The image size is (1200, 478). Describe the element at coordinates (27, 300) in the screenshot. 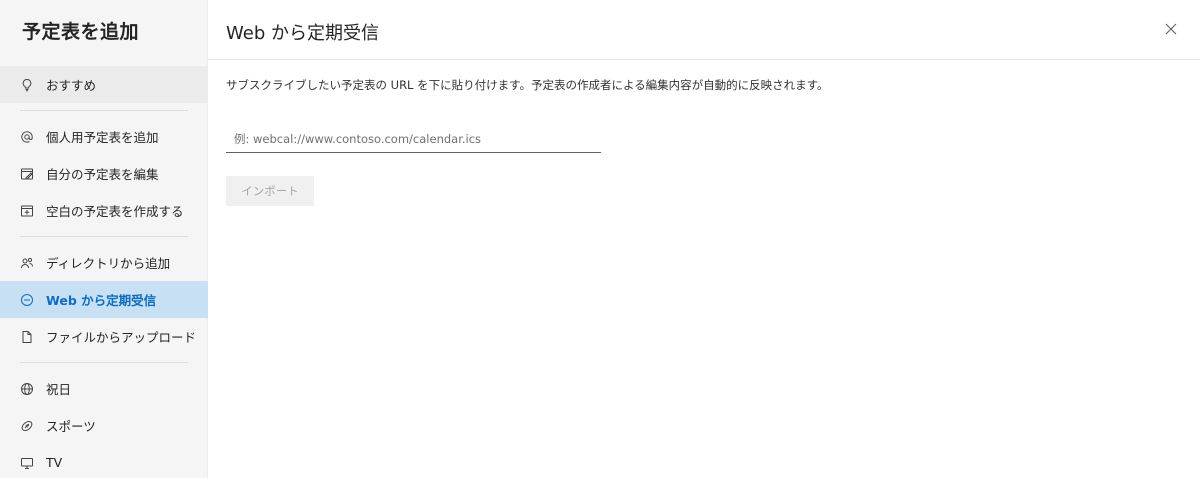

I see `subscribe-icon` at that location.